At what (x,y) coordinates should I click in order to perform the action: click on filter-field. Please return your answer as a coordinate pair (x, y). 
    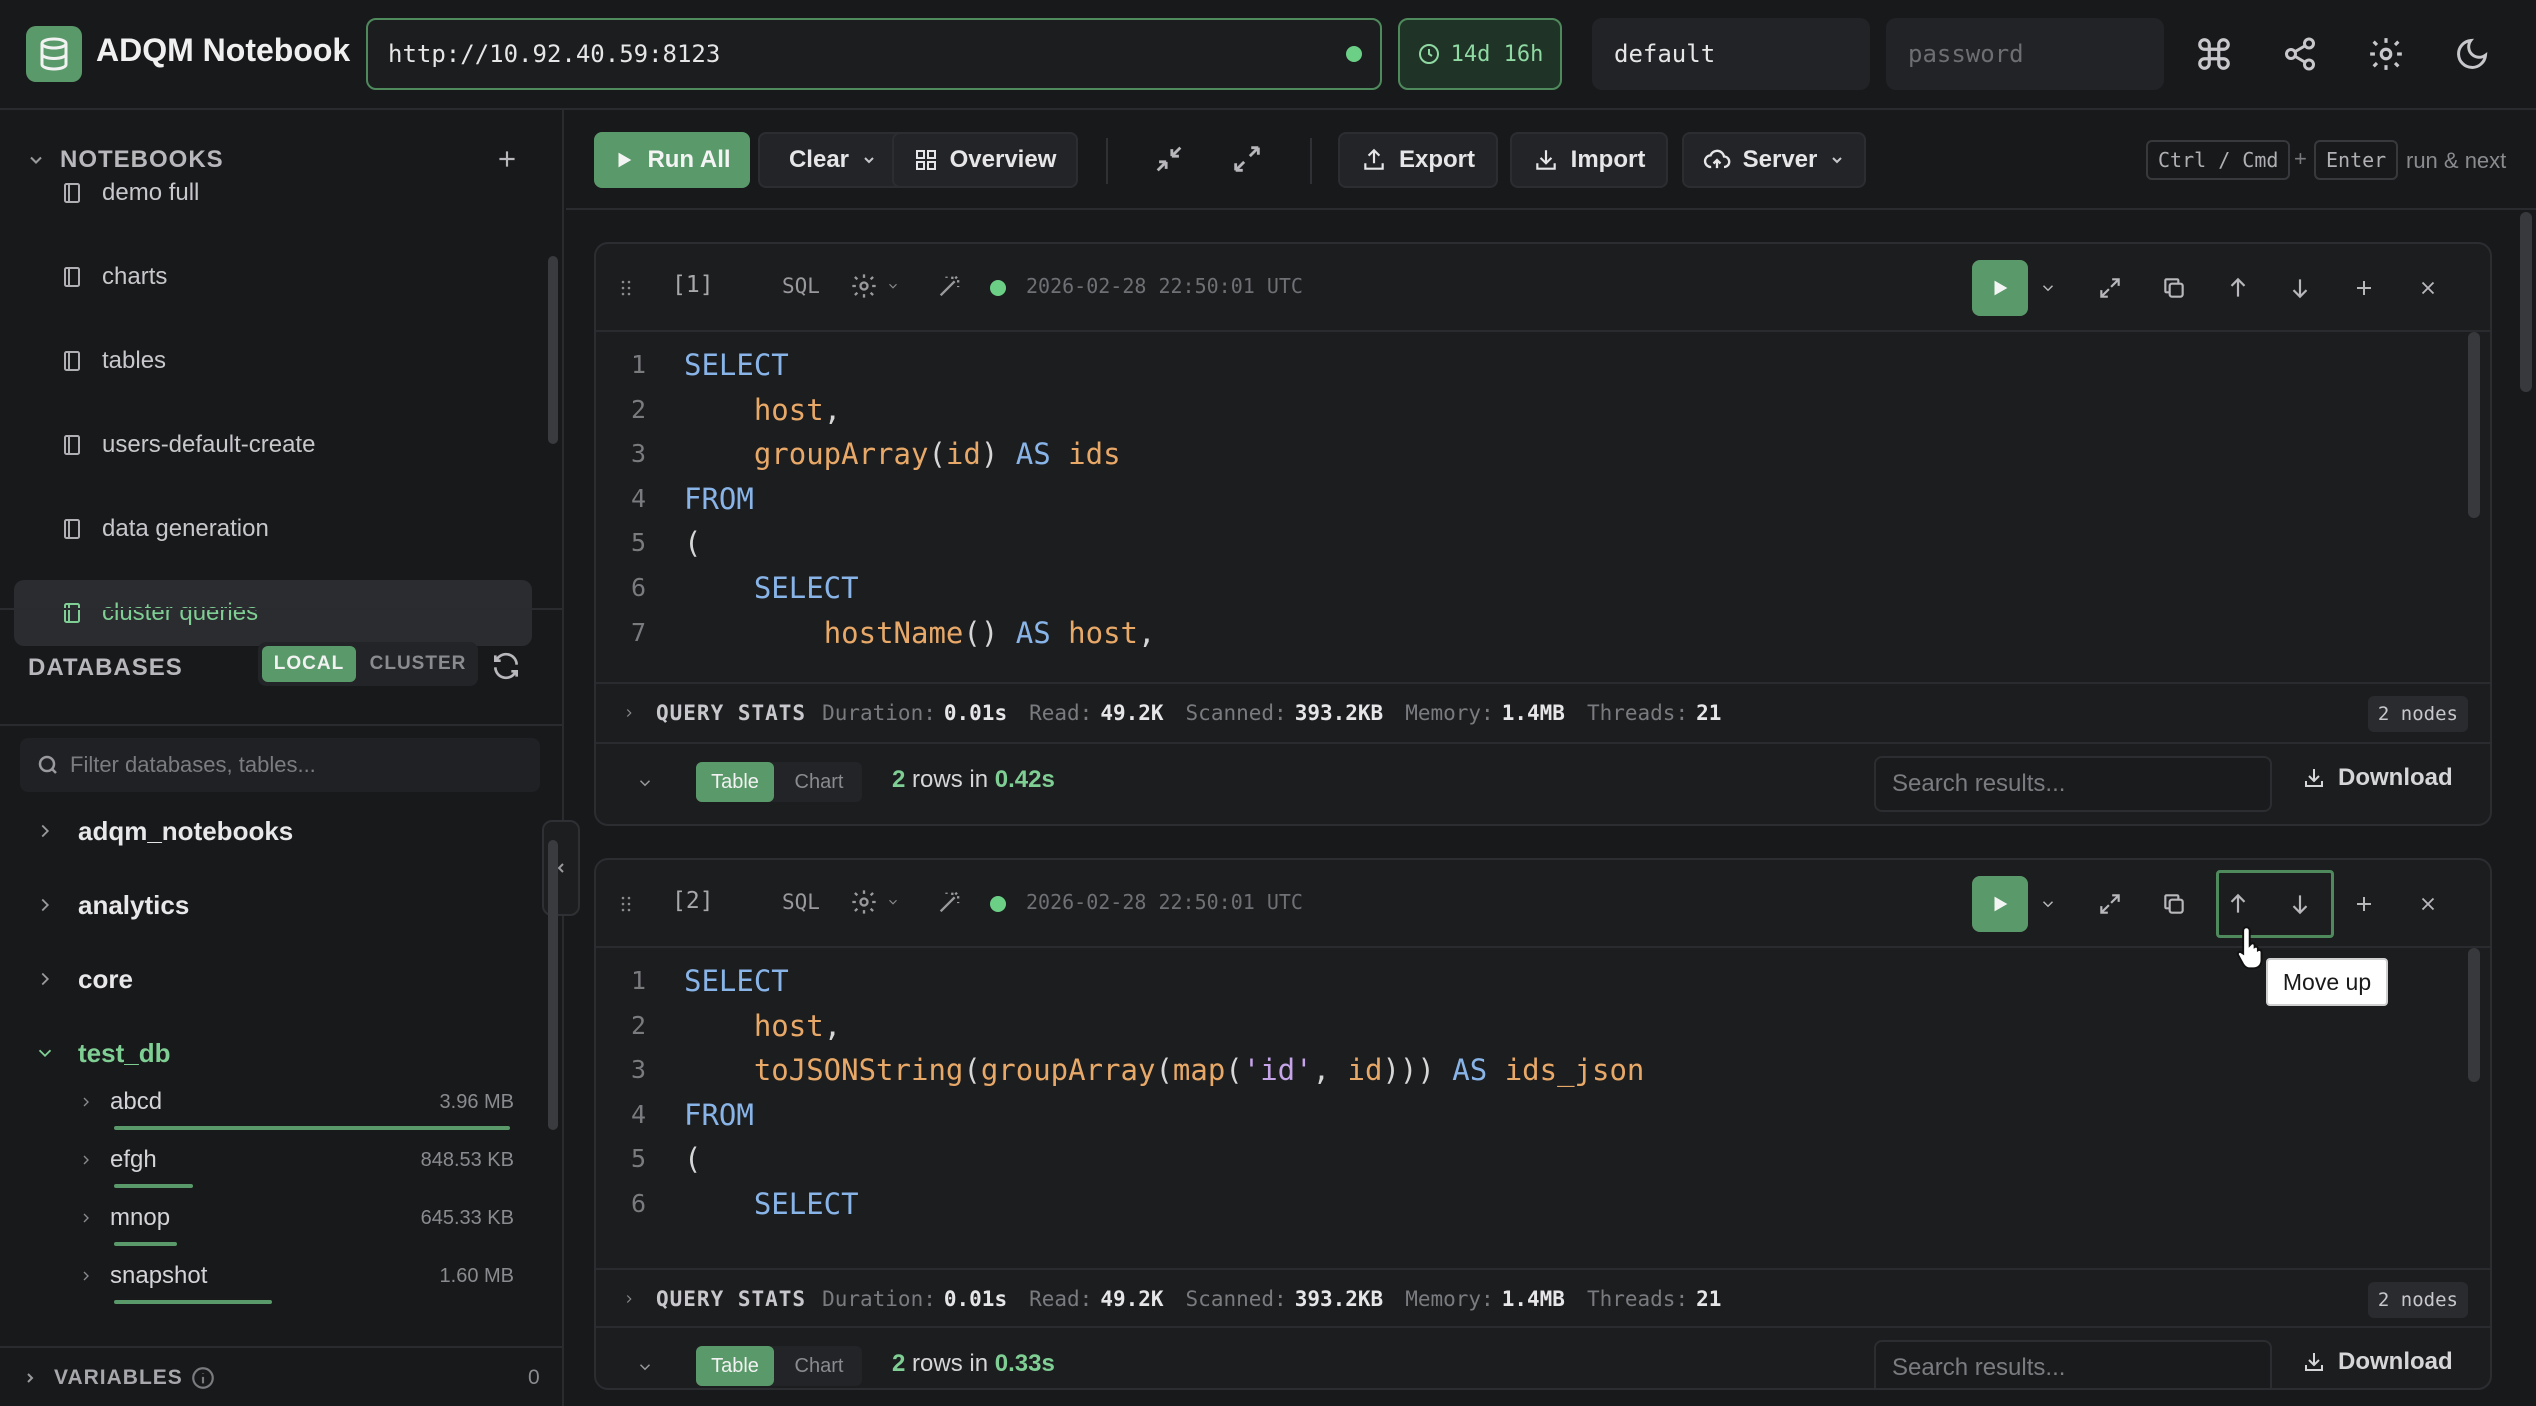
    Looking at the image, I should click on (280, 765).